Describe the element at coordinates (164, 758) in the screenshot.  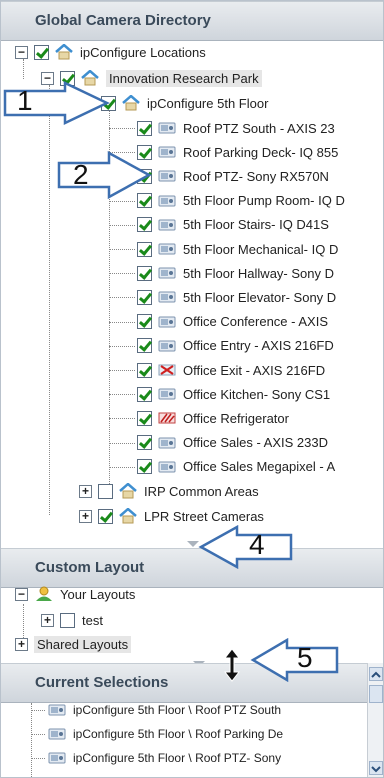
I see `selection-item: ipConfigure 5th Floor \ Roof PTZ- Sony` at that location.